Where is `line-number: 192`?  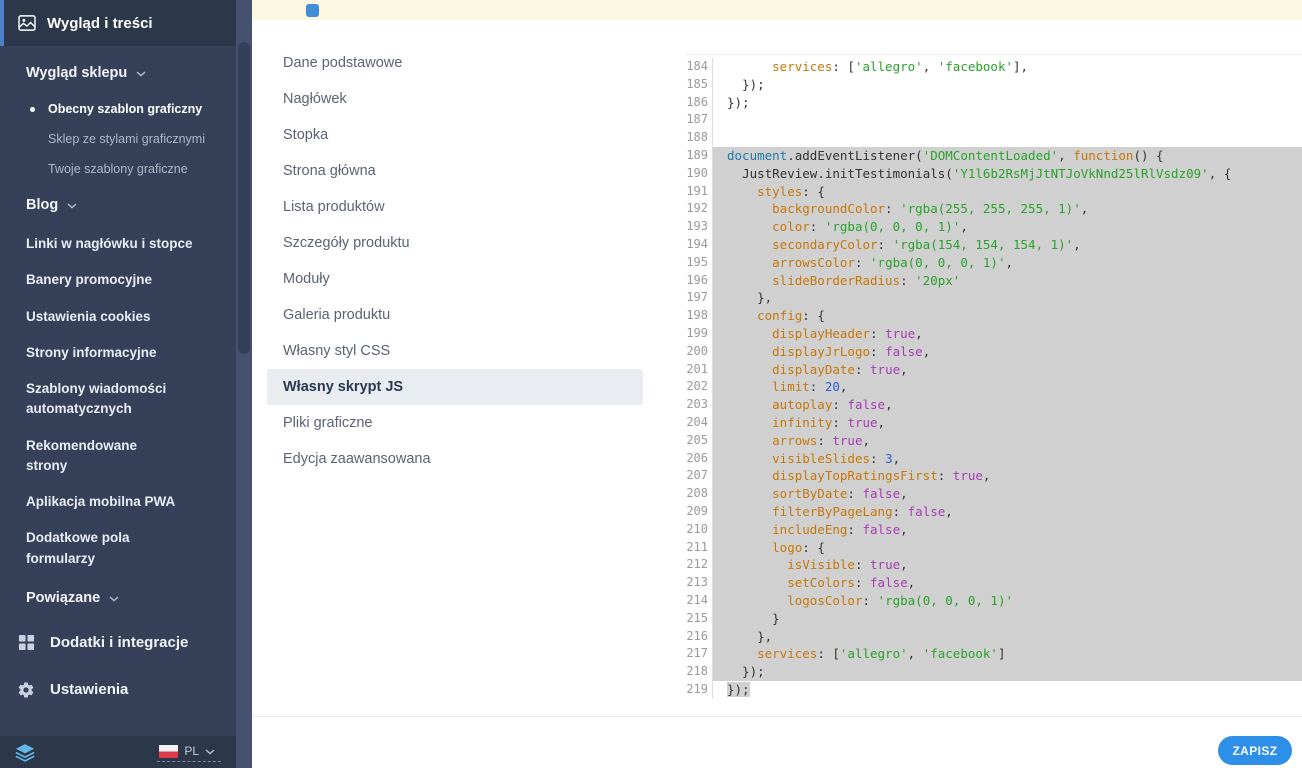 line-number: 192 is located at coordinates (699, 209).